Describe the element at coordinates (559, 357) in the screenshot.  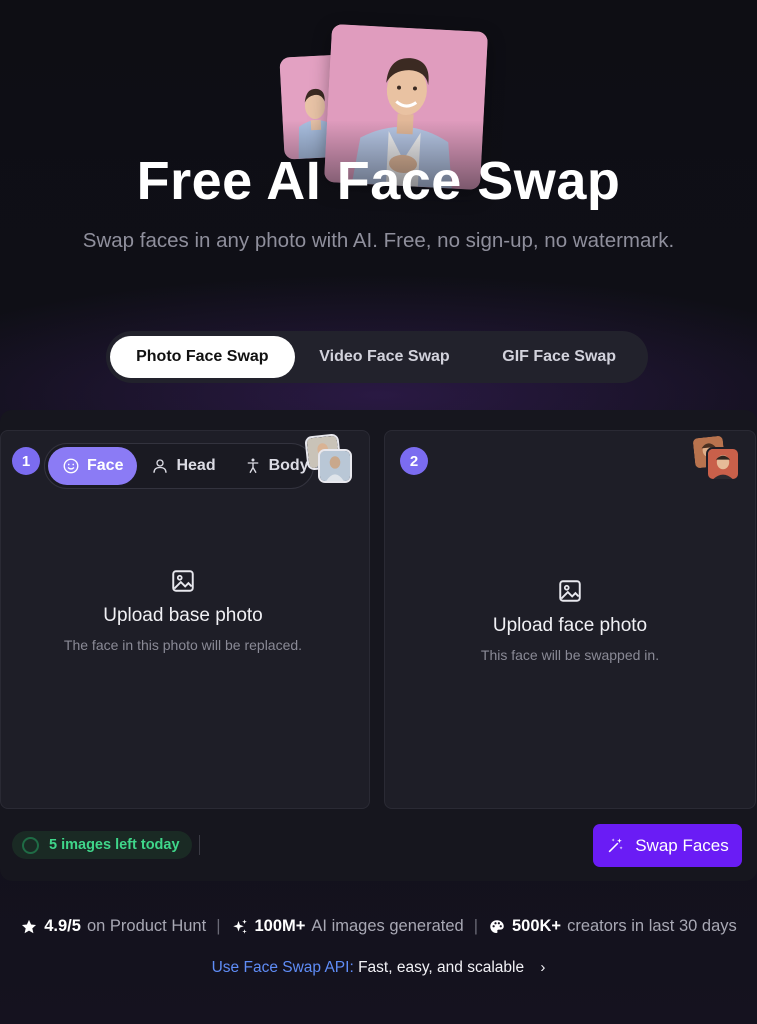
I see `tab-gif-face-swap: GIF Face Swap` at that location.